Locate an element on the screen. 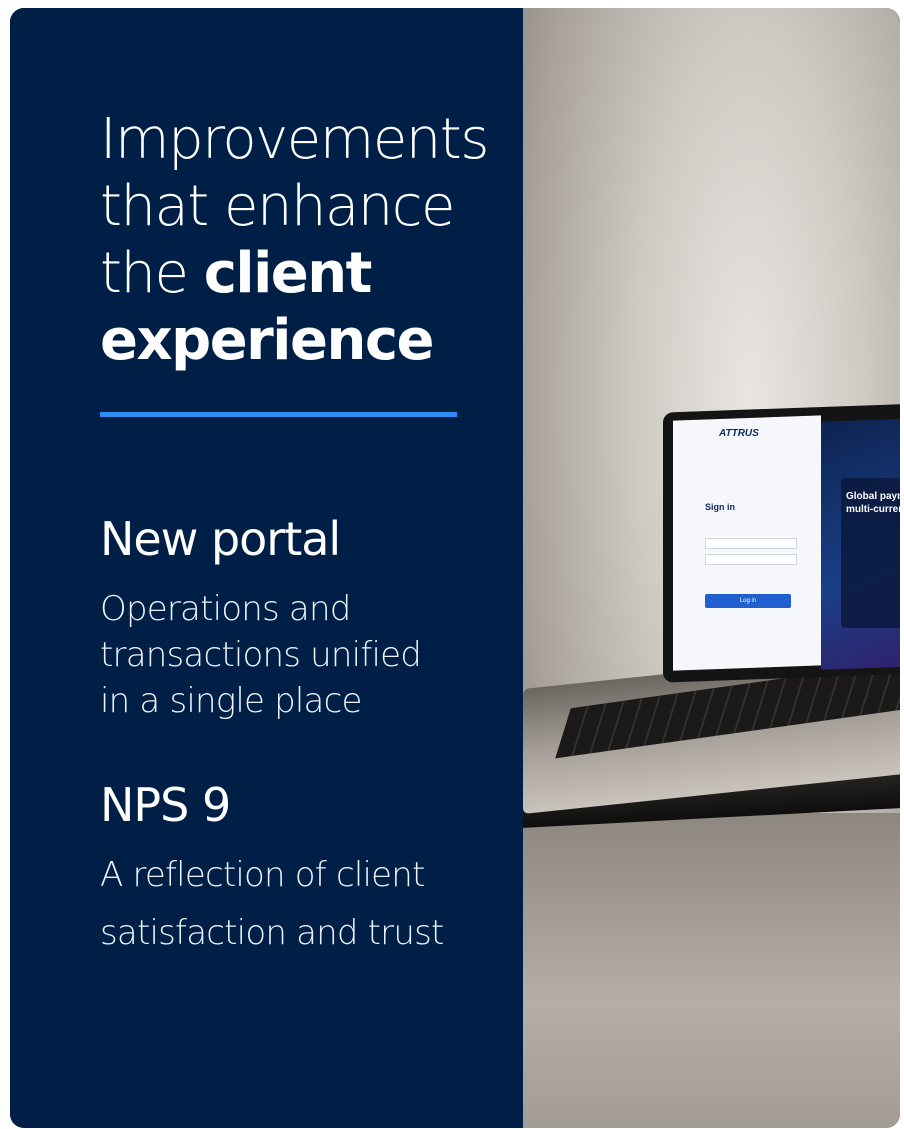  stat-title-nps: NPS 9 is located at coordinates (165, 805).